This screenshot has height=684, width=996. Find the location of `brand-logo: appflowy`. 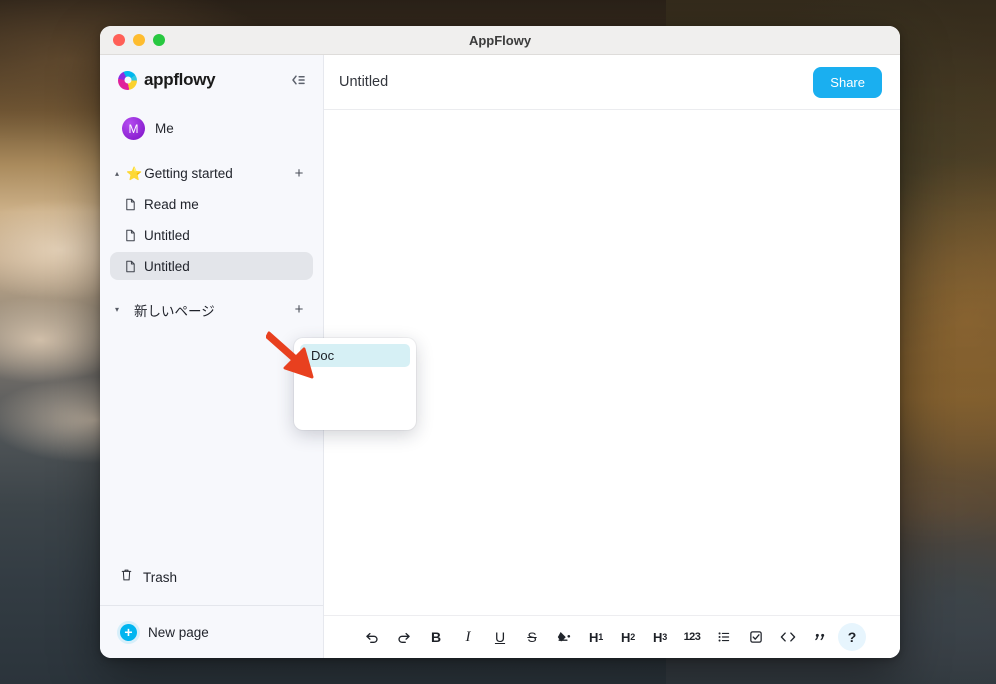

brand-logo: appflowy is located at coordinates (167, 80).